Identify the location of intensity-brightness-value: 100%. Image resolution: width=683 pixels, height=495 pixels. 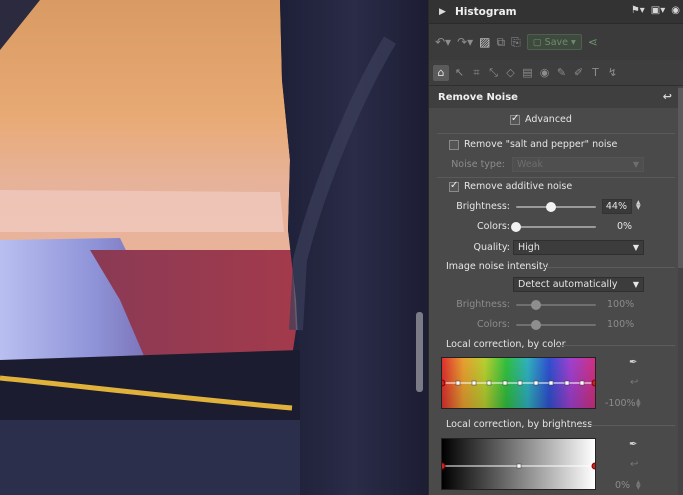
(621, 304).